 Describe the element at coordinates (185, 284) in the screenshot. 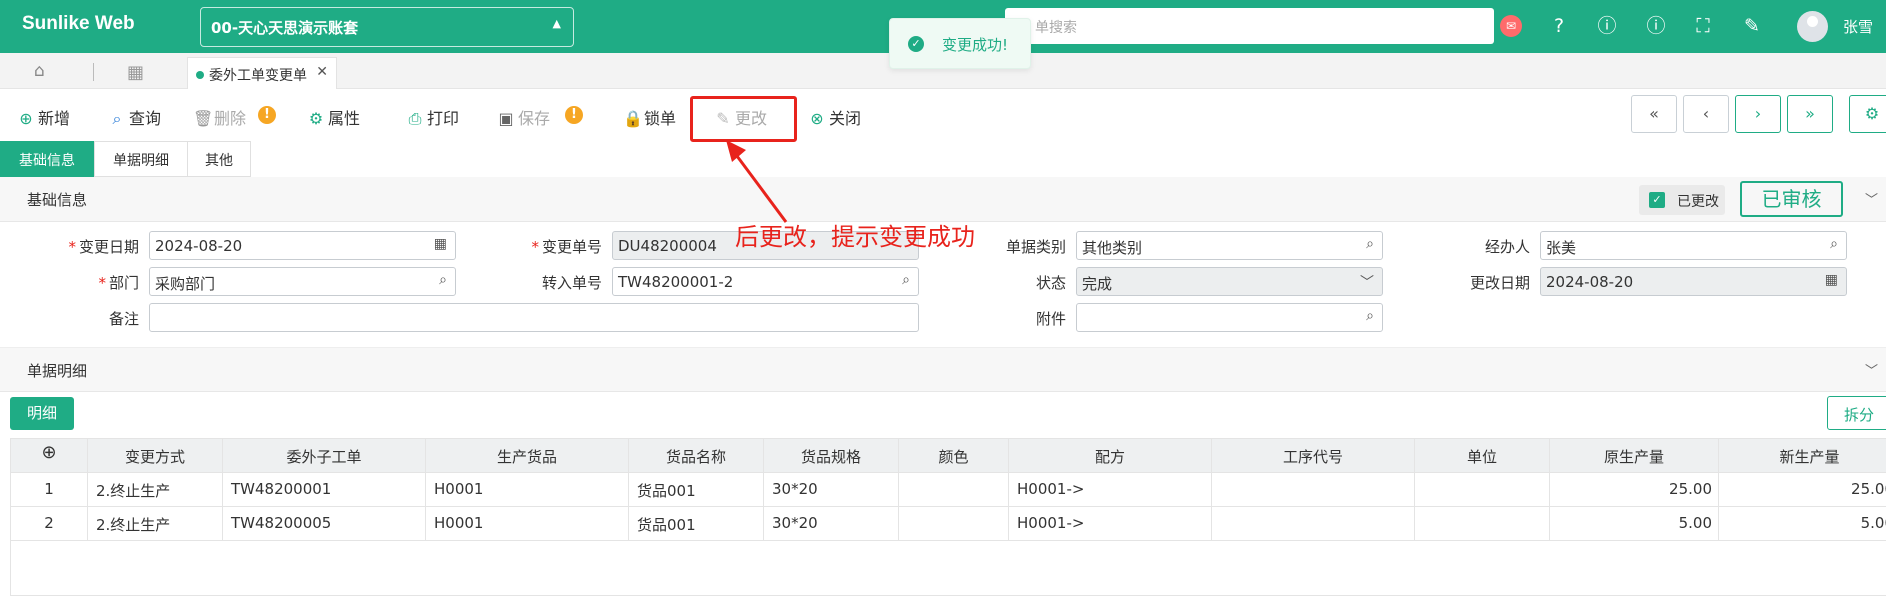

I see `dept-value: 采购部门` at that location.